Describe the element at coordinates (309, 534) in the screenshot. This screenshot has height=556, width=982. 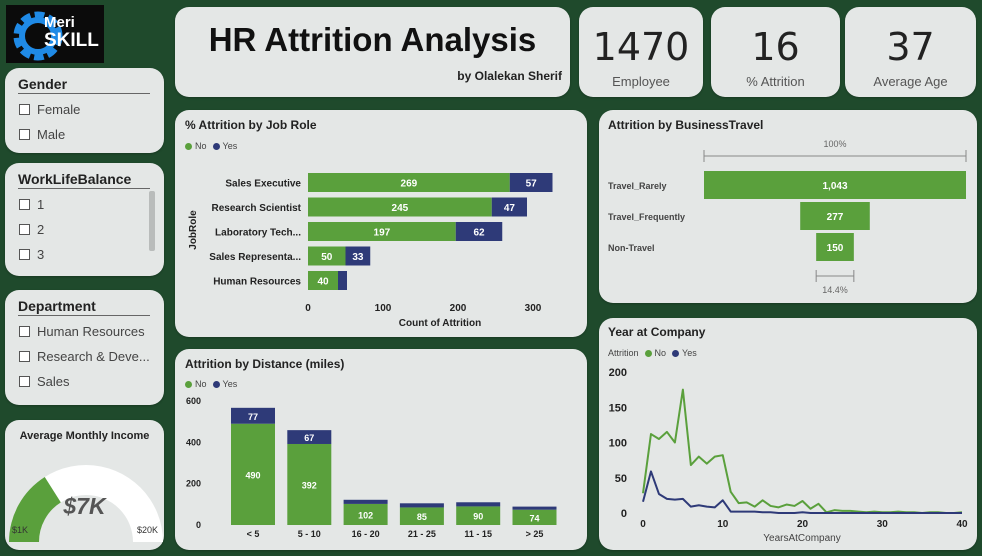
I see `x-tick-label: 5 - 10` at that location.